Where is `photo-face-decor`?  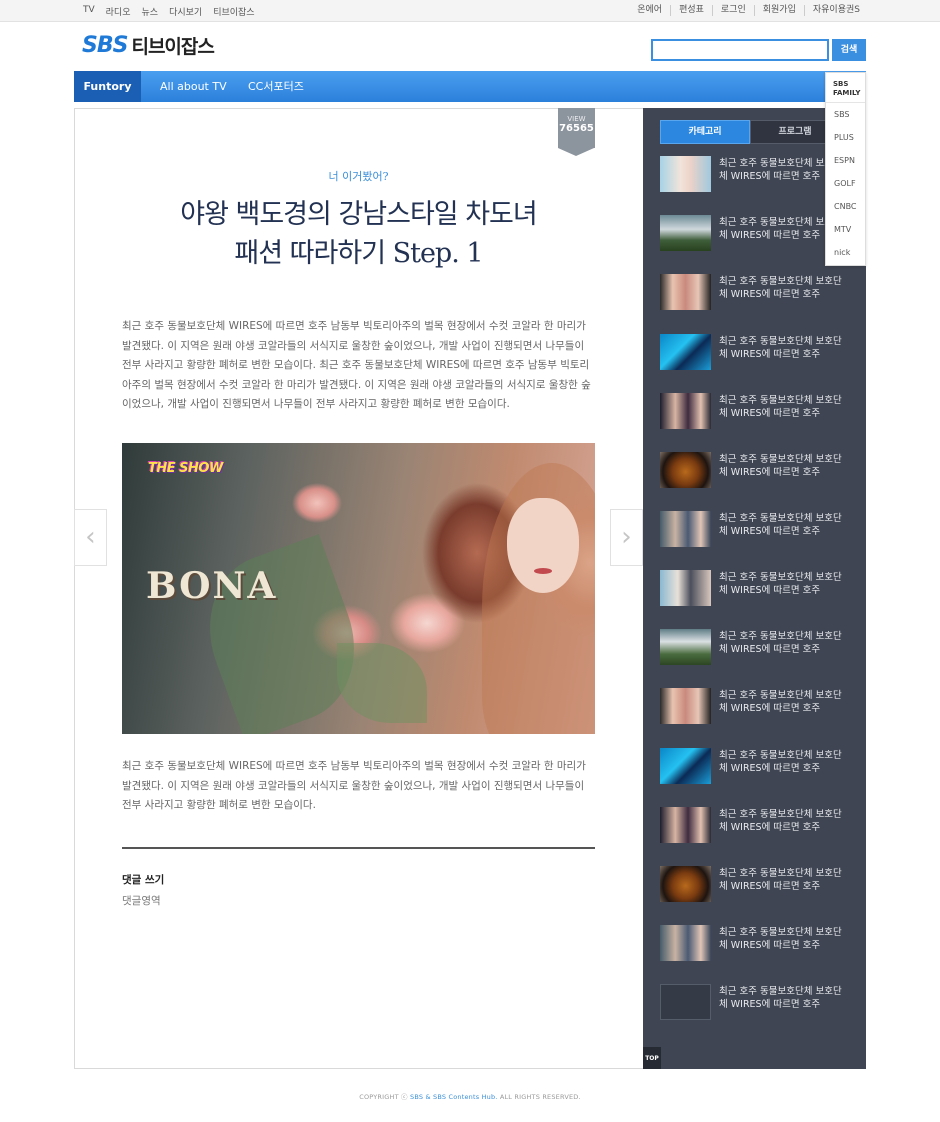
photo-face-decor is located at coordinates (543, 545).